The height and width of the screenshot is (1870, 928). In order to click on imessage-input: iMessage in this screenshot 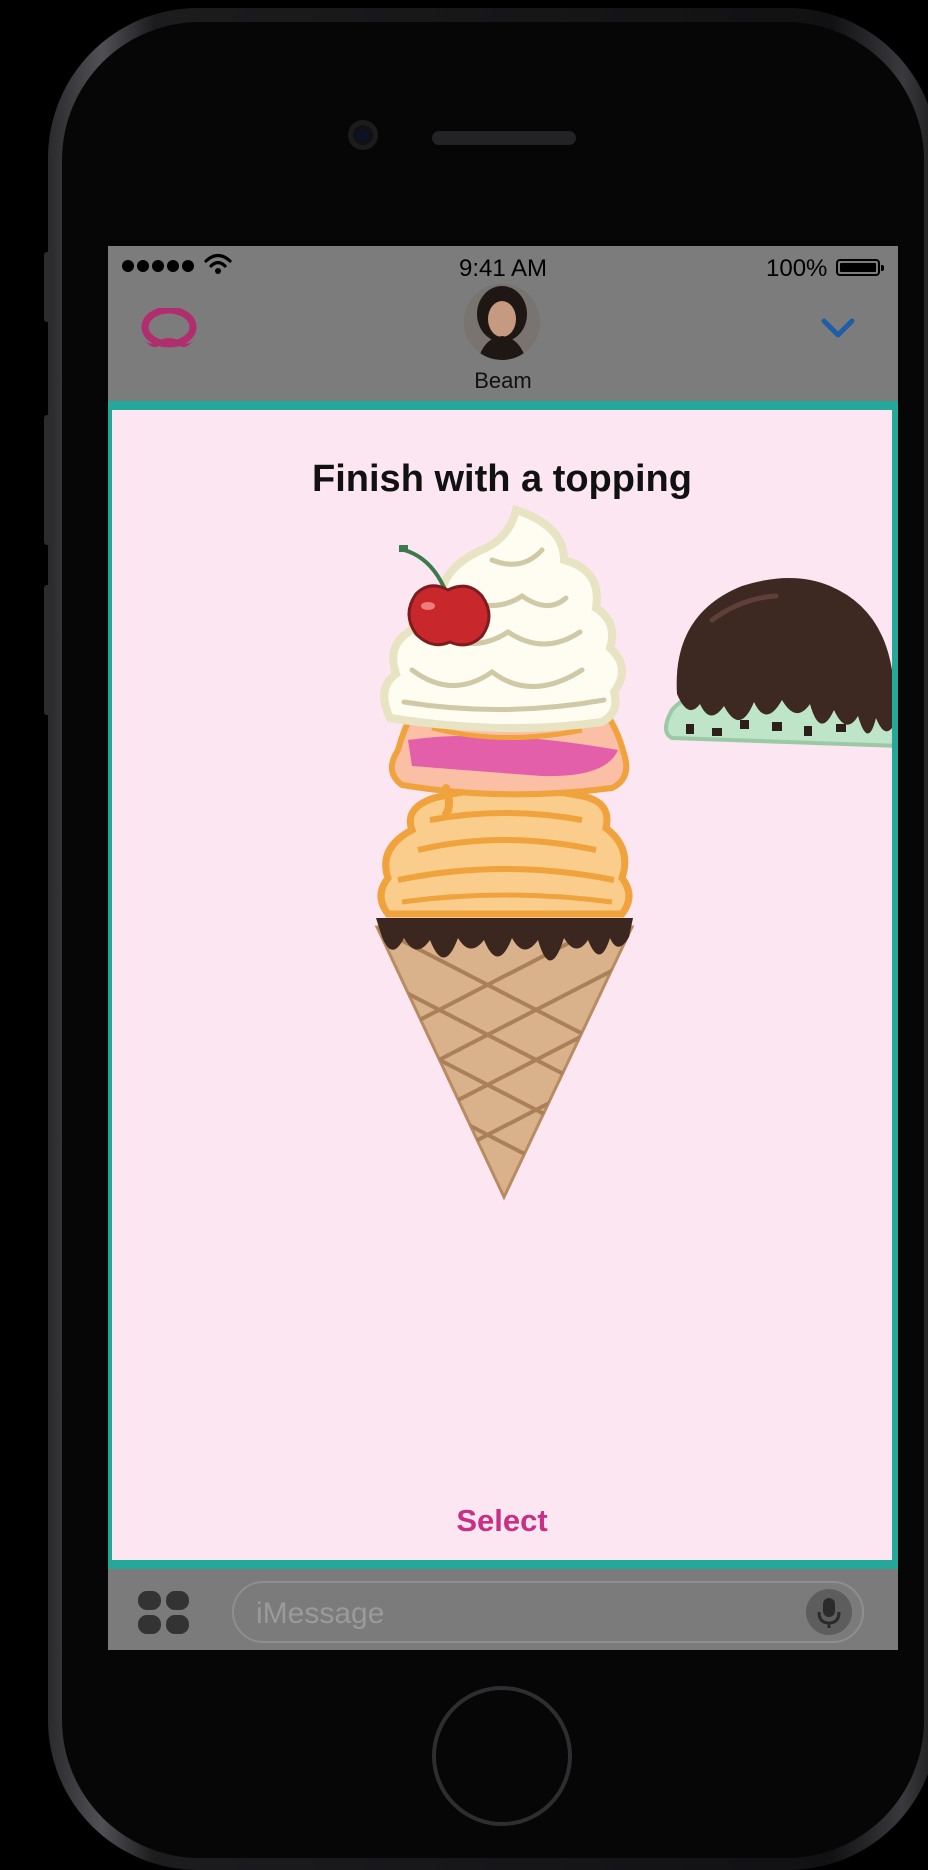, I will do `click(548, 1612)`.